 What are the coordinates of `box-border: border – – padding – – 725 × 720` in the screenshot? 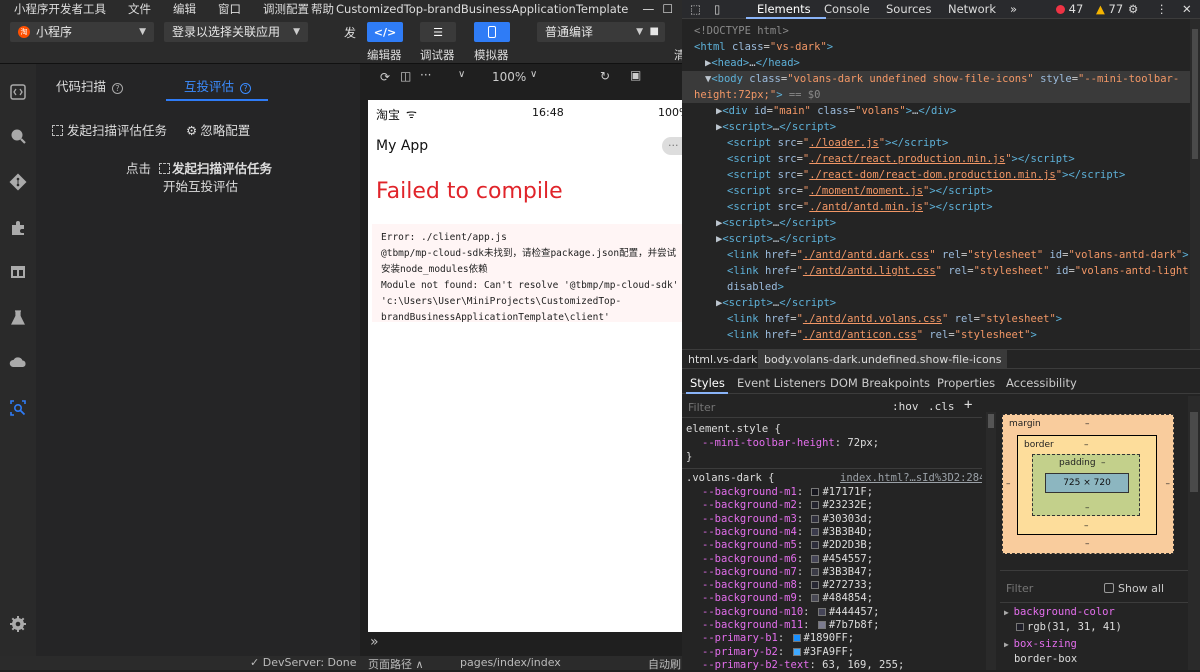 It's located at (1087, 485).